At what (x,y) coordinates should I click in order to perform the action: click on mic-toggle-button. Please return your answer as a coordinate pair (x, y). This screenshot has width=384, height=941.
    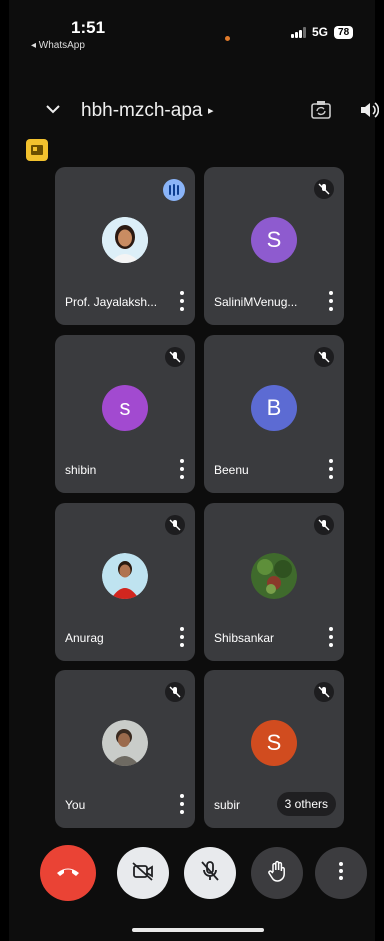
    Looking at the image, I should click on (210, 873).